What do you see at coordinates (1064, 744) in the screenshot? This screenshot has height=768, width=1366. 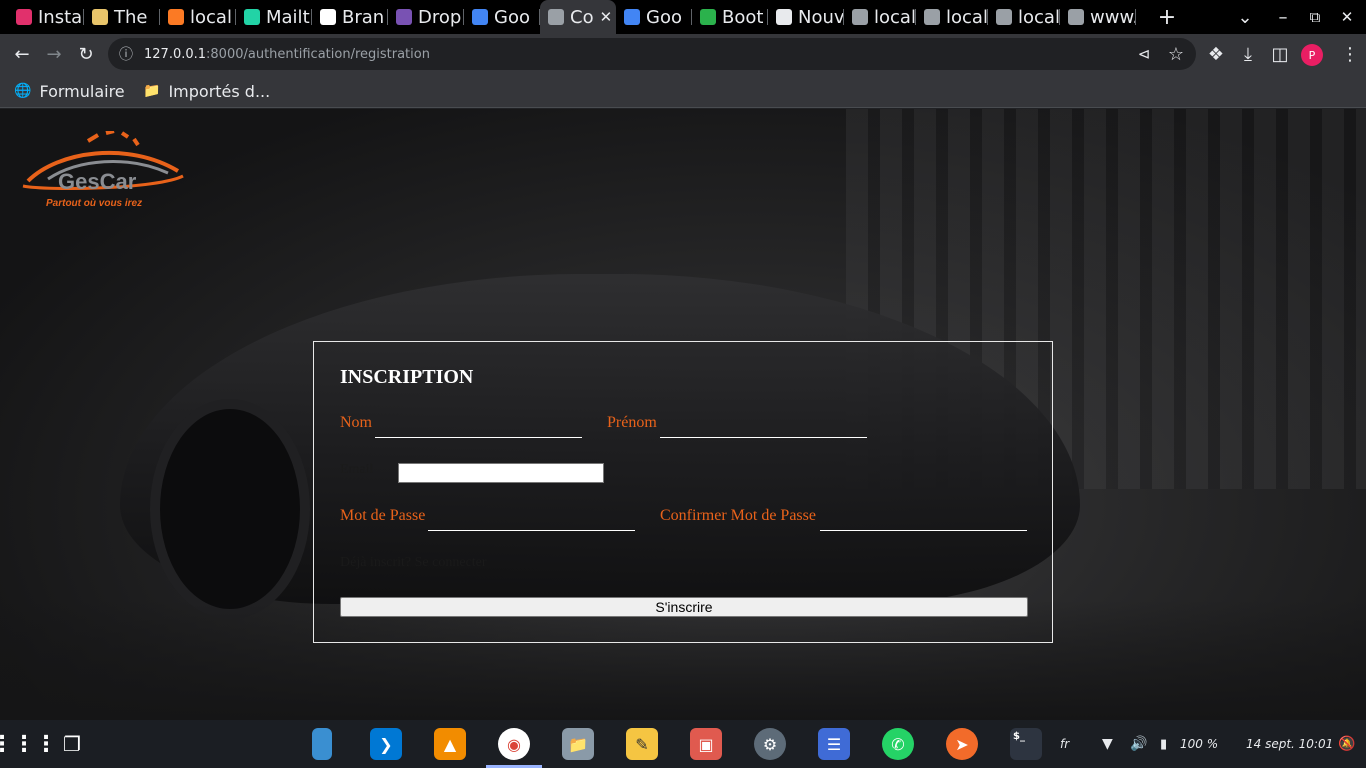 I see `keyboard-language: fr` at bounding box center [1064, 744].